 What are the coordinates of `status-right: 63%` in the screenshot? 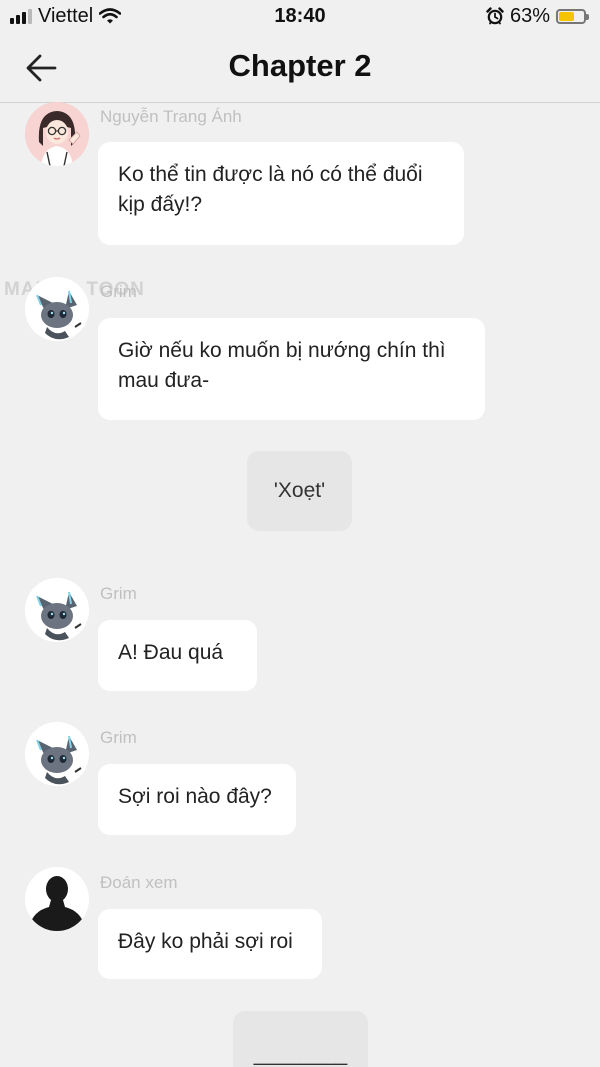 It's located at (537, 15).